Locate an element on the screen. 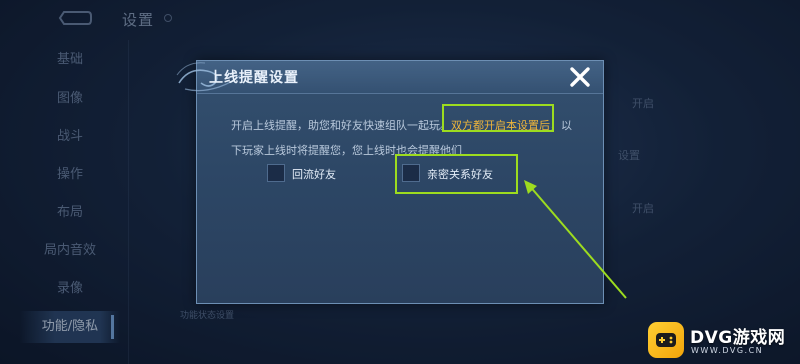 The height and width of the screenshot is (364, 800). returning-friends-option: 回流好友 is located at coordinates (307, 175).